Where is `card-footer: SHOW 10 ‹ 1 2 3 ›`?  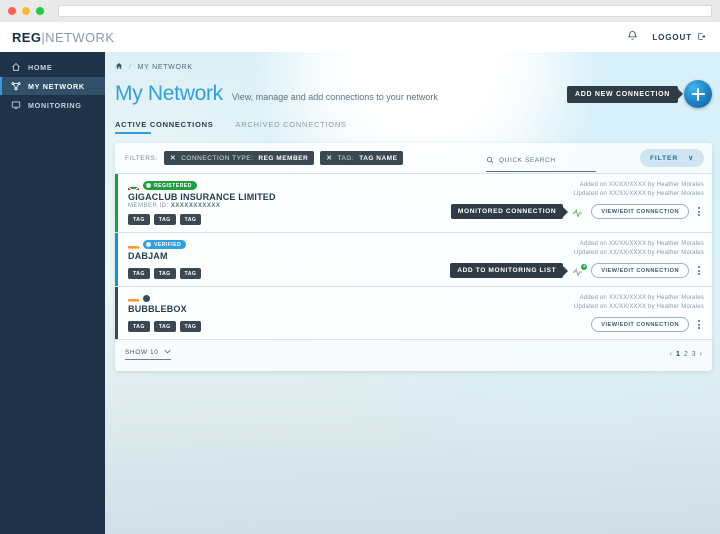
card-footer: SHOW 10 ‹ 1 2 3 › is located at coordinates (413, 355).